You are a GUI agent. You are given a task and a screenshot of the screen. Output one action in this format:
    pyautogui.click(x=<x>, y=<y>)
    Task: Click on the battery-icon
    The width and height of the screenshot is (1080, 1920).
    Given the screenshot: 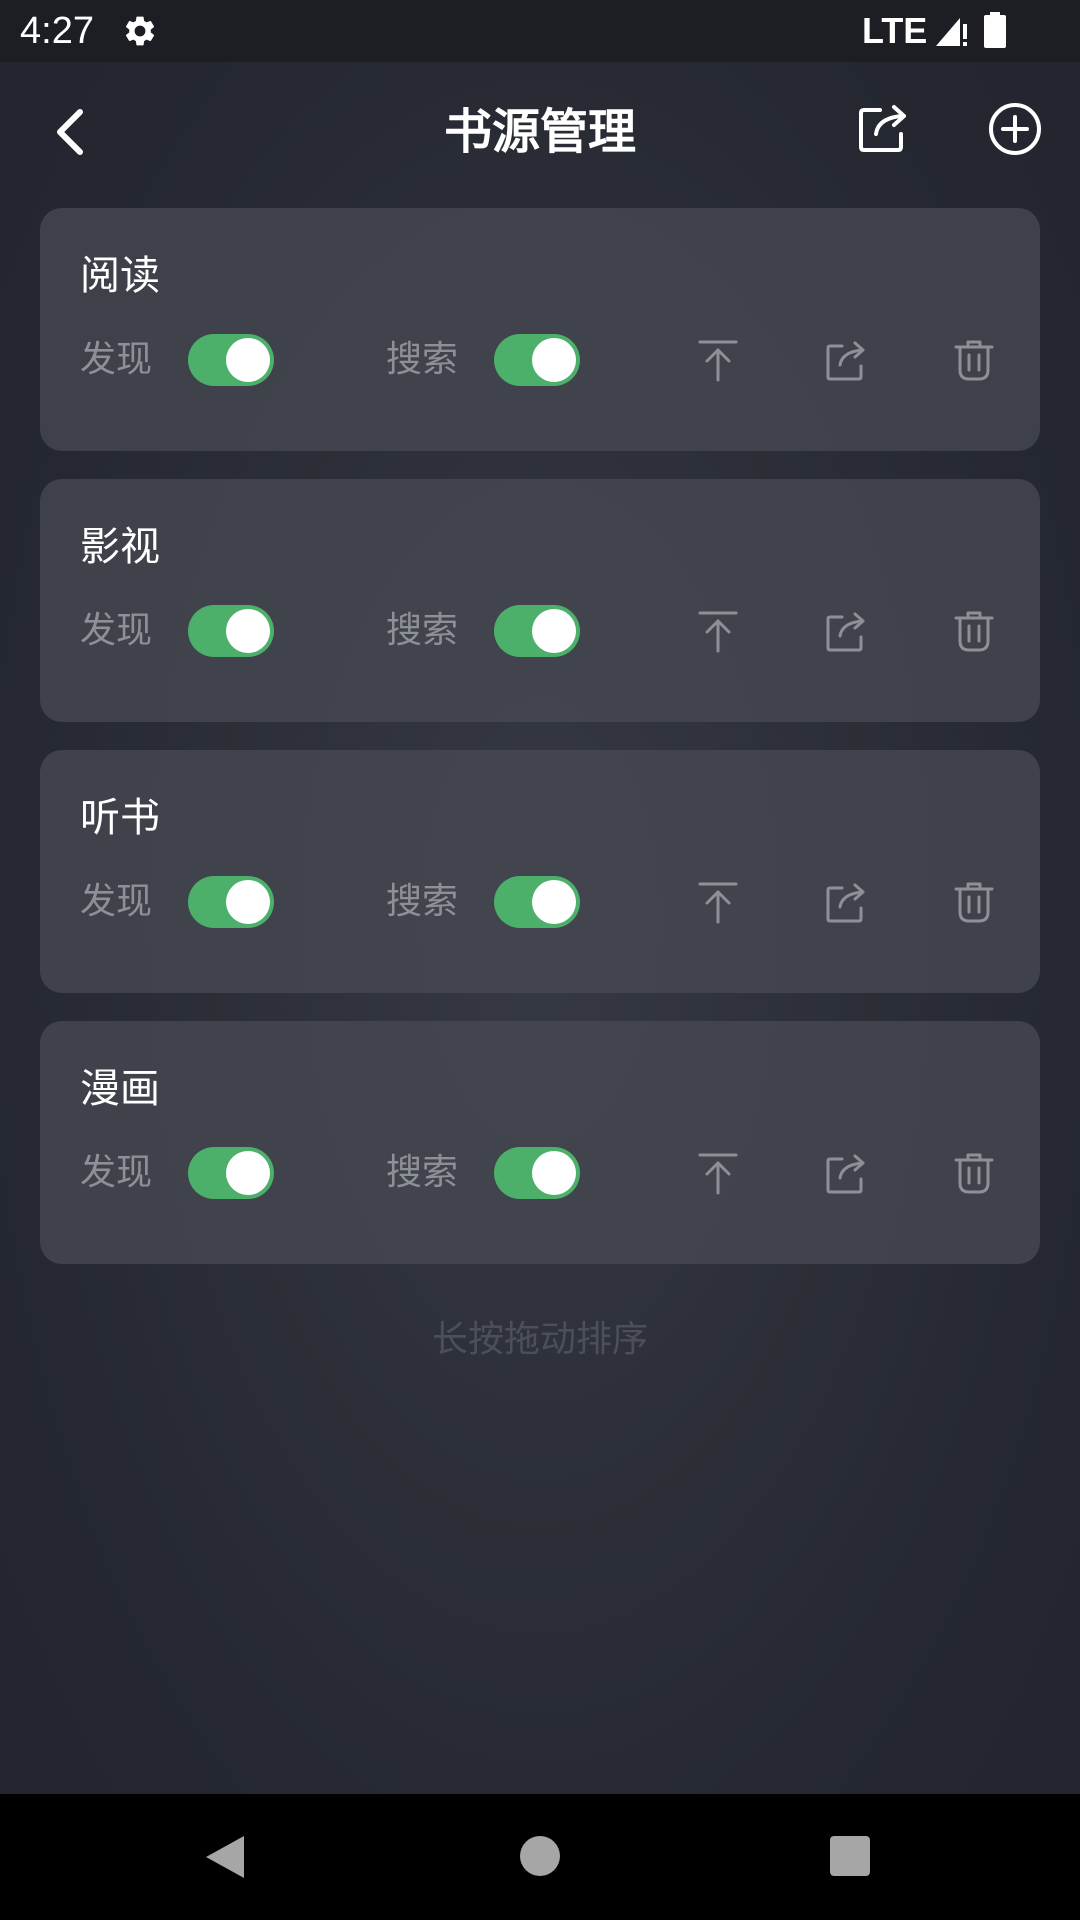 What is the action you would take?
    pyautogui.click(x=995, y=30)
    